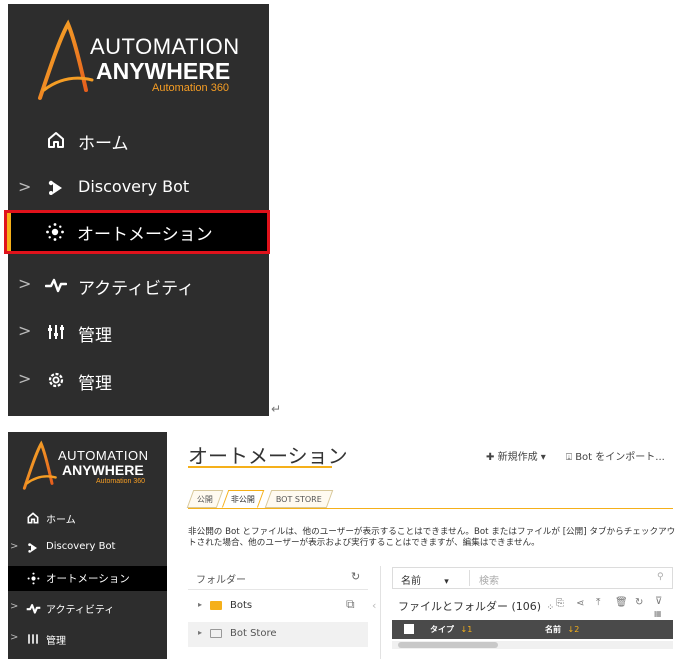 This screenshot has width=685, height=659. I want to click on share-icon: ⋖, so click(580, 603).